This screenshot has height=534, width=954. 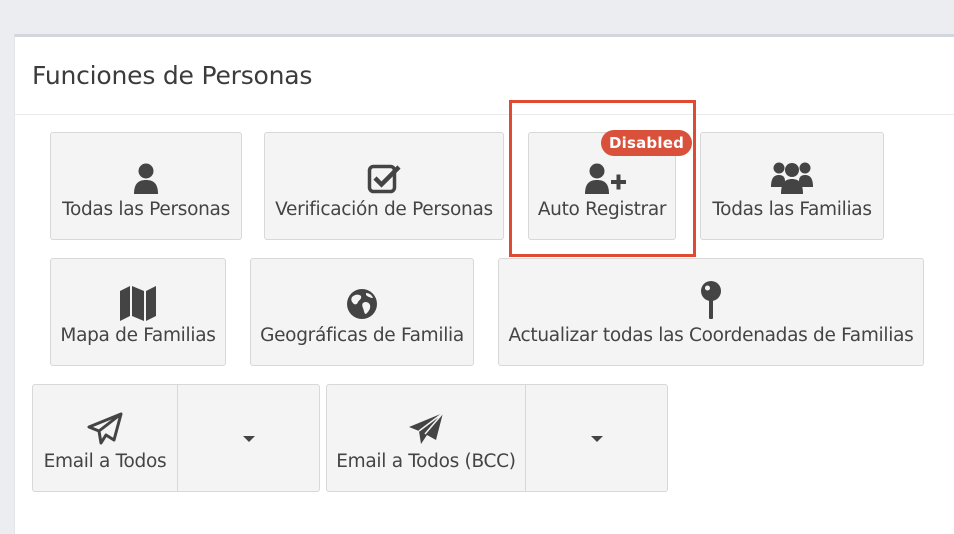 What do you see at coordinates (362, 304) in the screenshot?
I see `globe-icon` at bounding box center [362, 304].